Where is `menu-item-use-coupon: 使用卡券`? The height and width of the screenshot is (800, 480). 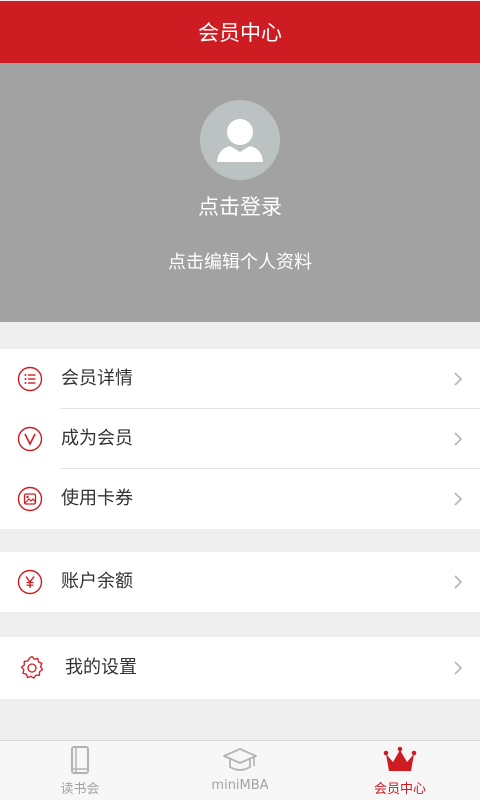
menu-item-use-coupon: 使用卡券 is located at coordinates (240, 499).